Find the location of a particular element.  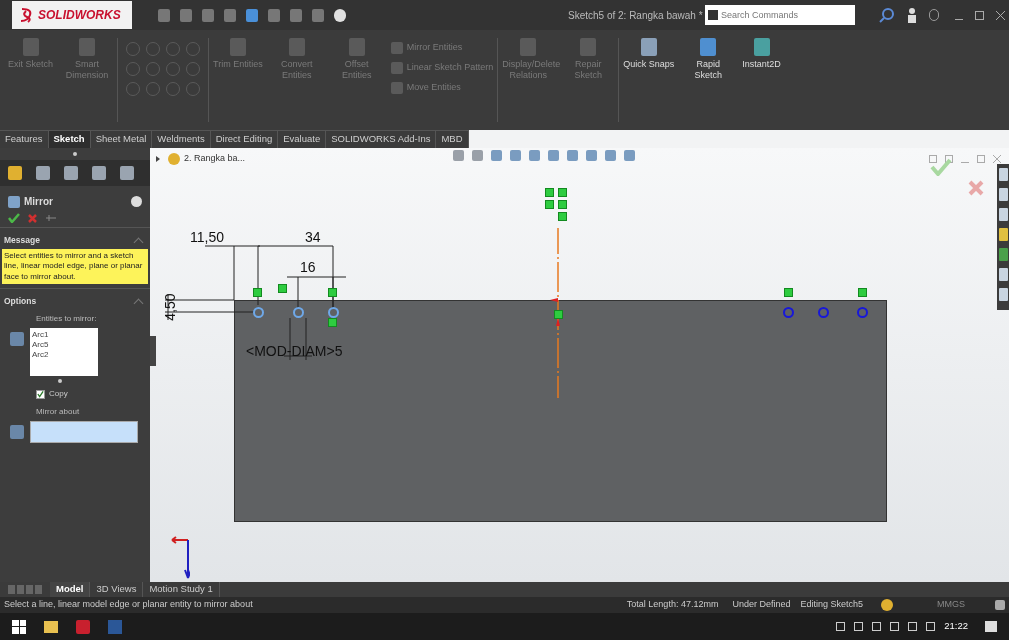

clock: 21:22 is located at coordinates (956, 626).